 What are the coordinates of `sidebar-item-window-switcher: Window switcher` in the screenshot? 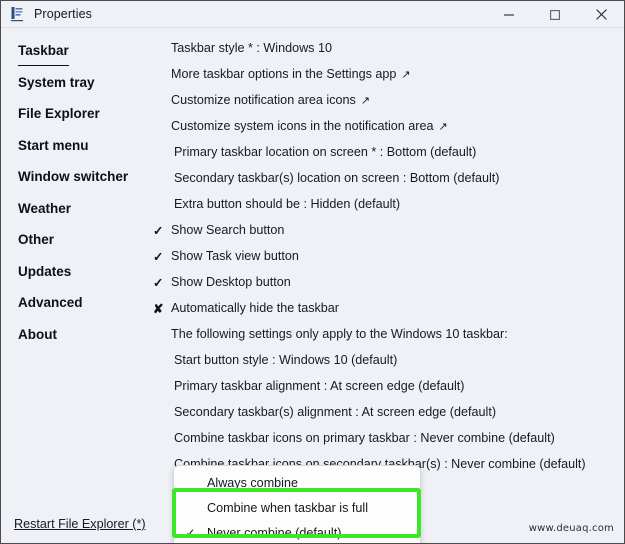 It's located at (75, 177).